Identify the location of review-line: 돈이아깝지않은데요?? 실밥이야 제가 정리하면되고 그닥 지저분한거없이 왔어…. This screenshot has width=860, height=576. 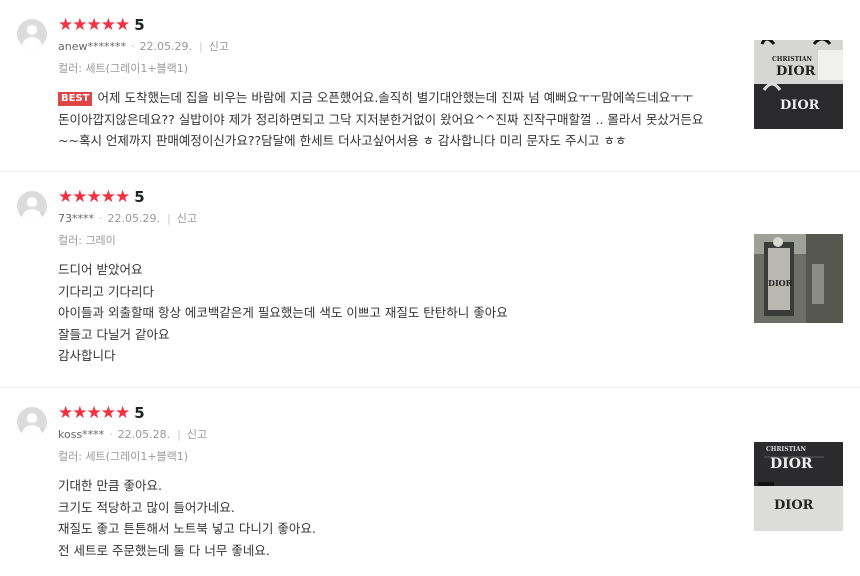
(381, 119).